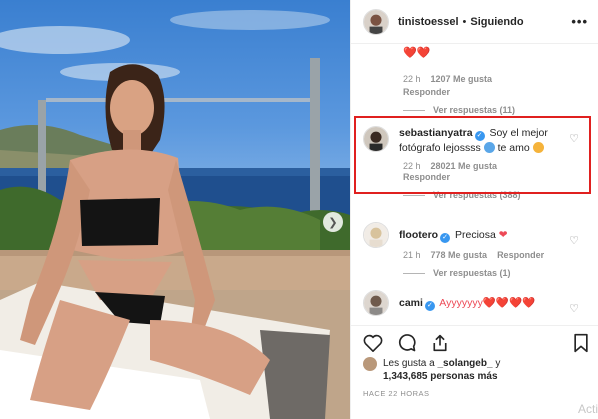 The image size is (598, 419). Describe the element at coordinates (472, 273) in the screenshot. I see `view-replies-label: Ver respuestas (1)` at that location.